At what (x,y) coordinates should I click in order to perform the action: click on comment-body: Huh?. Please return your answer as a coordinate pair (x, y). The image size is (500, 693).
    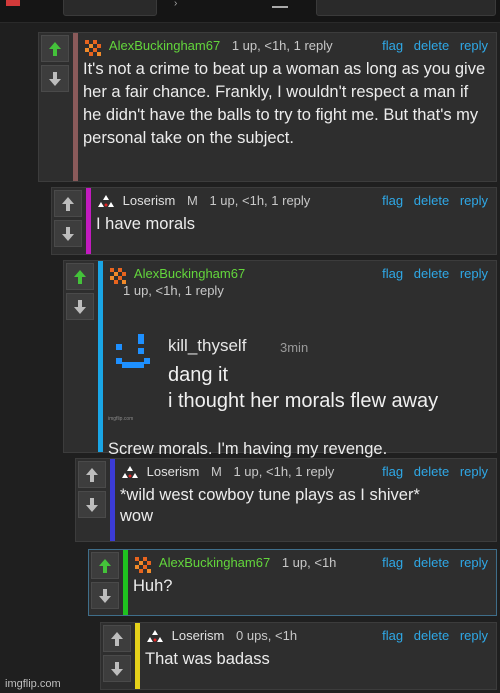
    Looking at the image, I should click on (153, 586).